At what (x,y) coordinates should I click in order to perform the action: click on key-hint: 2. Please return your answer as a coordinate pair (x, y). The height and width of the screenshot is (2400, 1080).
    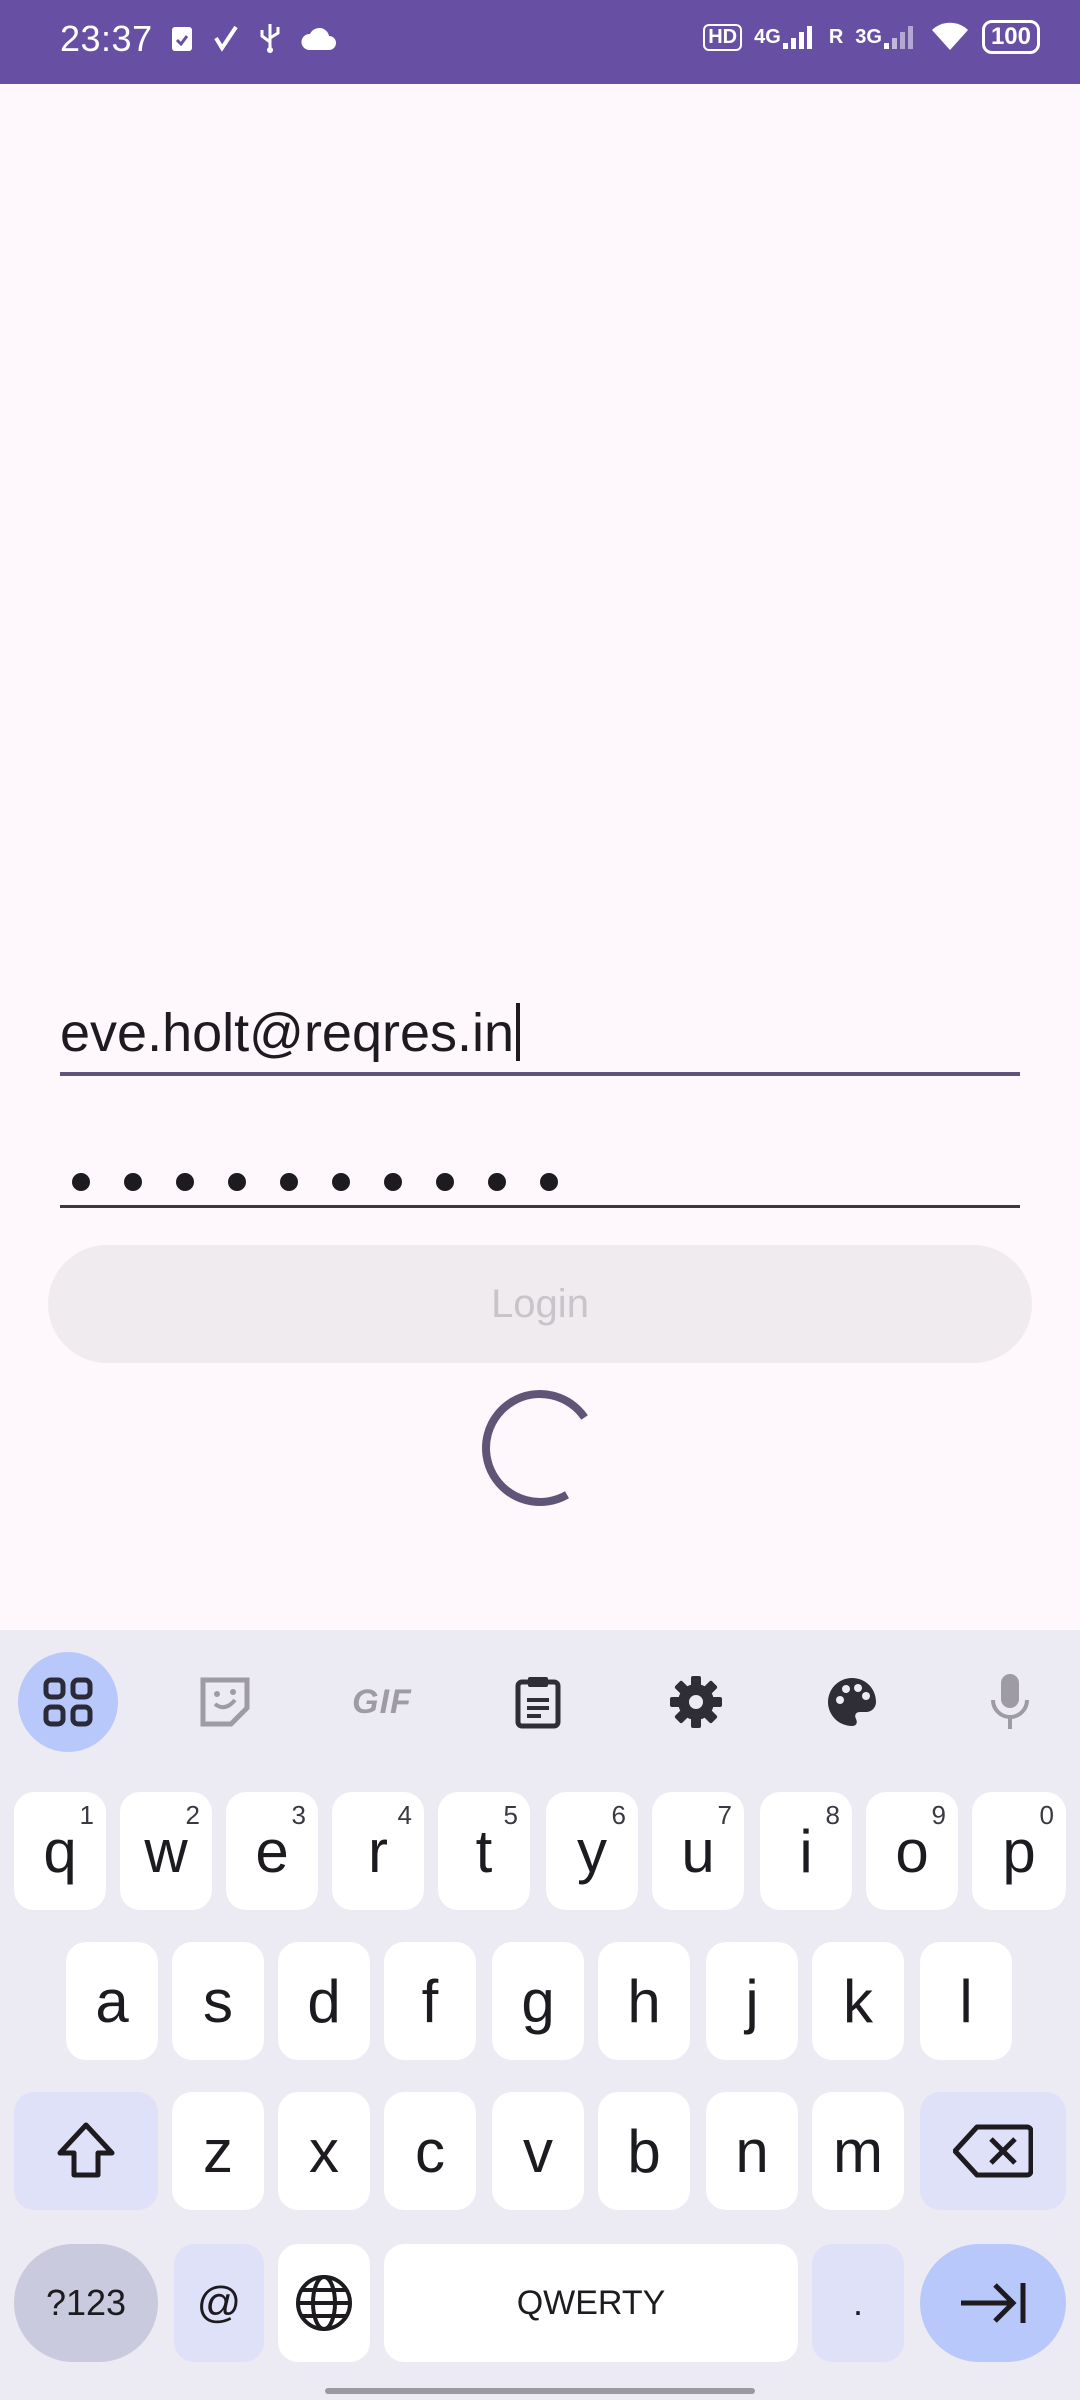
    Looking at the image, I should click on (192, 1815).